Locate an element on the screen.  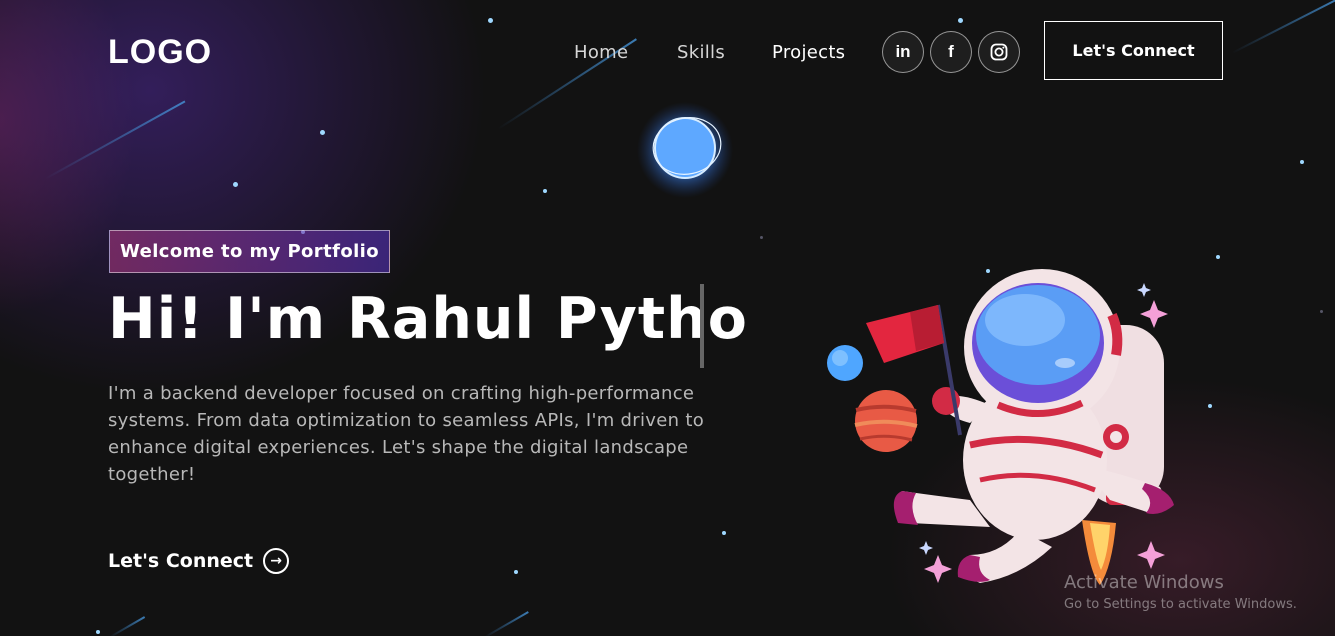
linkedin-button: in is located at coordinates (903, 52).